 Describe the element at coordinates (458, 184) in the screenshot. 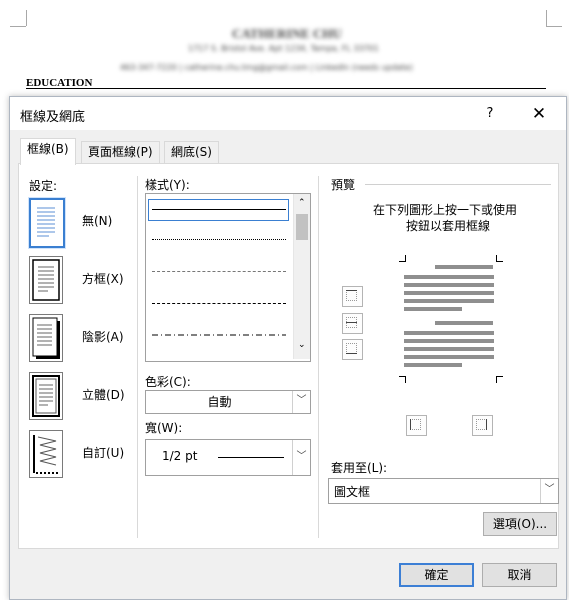

I see `preview-header-rule` at that location.